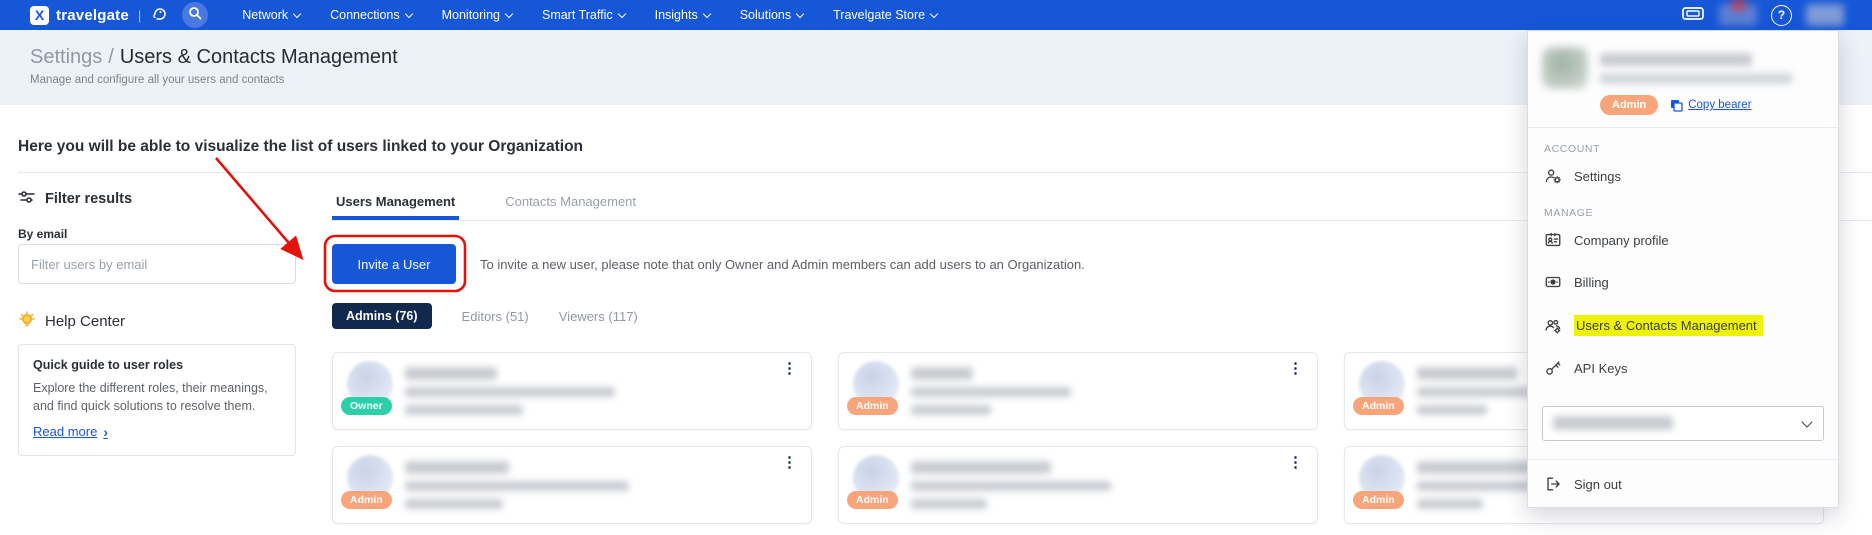  What do you see at coordinates (584, 15) in the screenshot?
I see `nav-item-smart-traffic: Smart Traffic` at bounding box center [584, 15].